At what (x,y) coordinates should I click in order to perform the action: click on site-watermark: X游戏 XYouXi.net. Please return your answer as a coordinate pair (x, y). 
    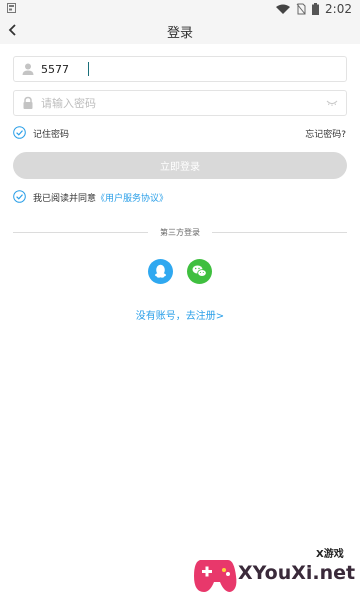
    Looking at the image, I should click on (274, 571).